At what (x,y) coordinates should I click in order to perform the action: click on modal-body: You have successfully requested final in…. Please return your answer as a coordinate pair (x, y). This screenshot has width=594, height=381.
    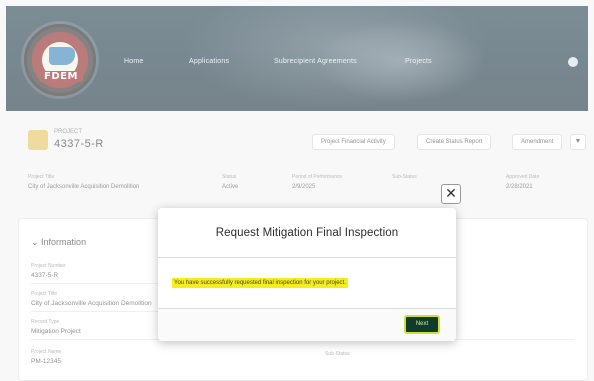
    Looking at the image, I should click on (307, 283).